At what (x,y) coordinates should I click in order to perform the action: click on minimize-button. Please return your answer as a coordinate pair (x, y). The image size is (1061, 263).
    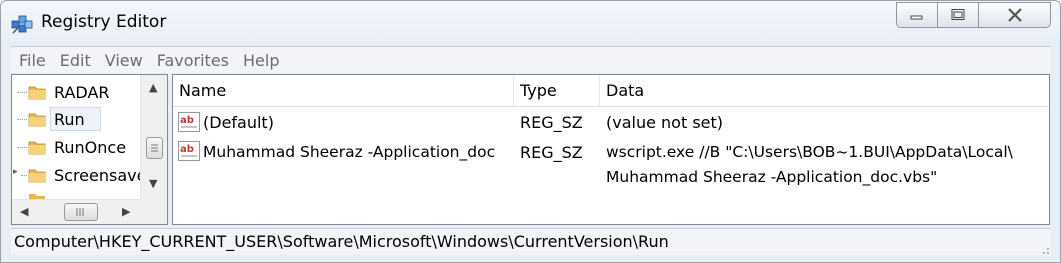
    Looking at the image, I should click on (917, 15).